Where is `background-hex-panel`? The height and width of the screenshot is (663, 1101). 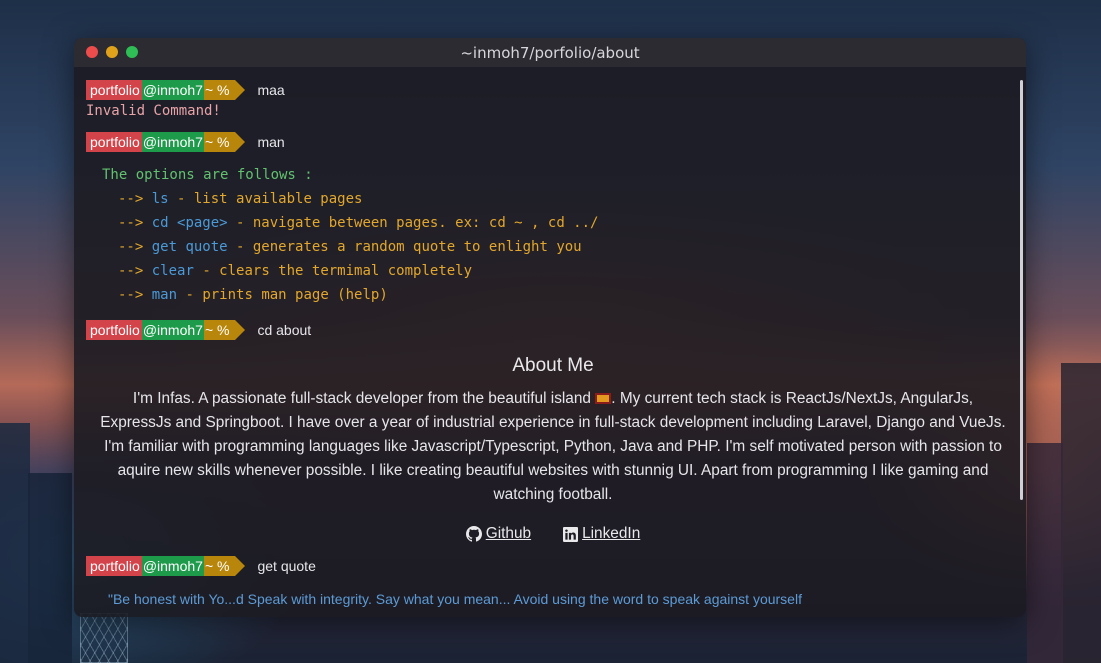
background-hex-panel is located at coordinates (104, 638).